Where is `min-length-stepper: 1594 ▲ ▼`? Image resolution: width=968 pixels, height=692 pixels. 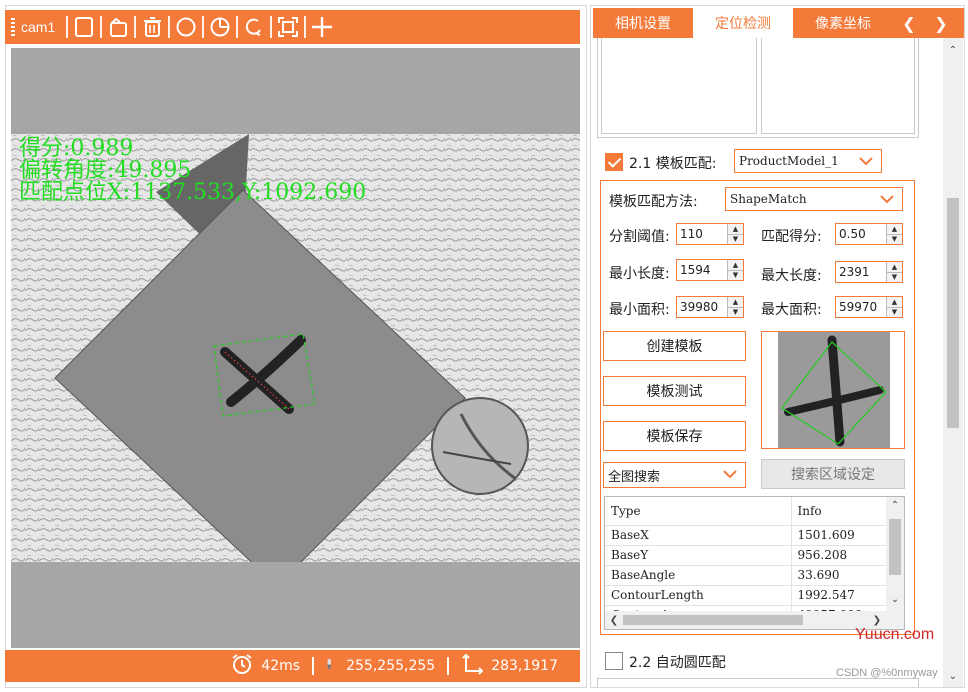
min-length-stepper: 1594 ▲ ▼ is located at coordinates (710, 270).